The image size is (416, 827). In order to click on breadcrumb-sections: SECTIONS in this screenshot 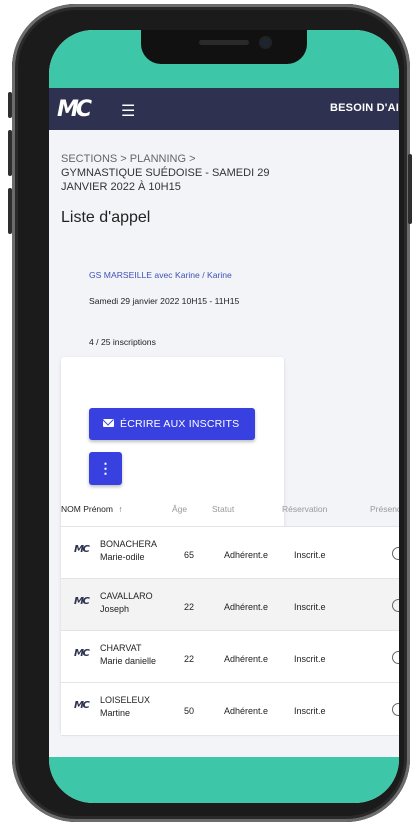, I will do `click(89, 159)`.